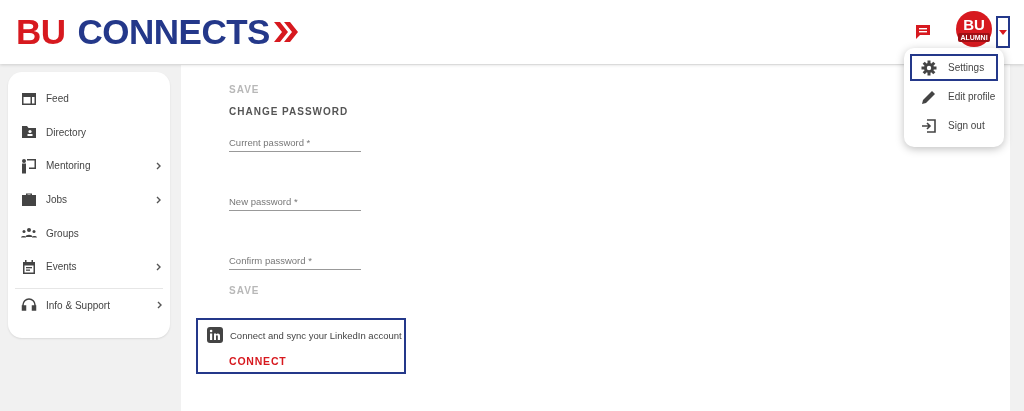  Describe the element at coordinates (29, 266) in the screenshot. I see `calendar-icon` at that location.